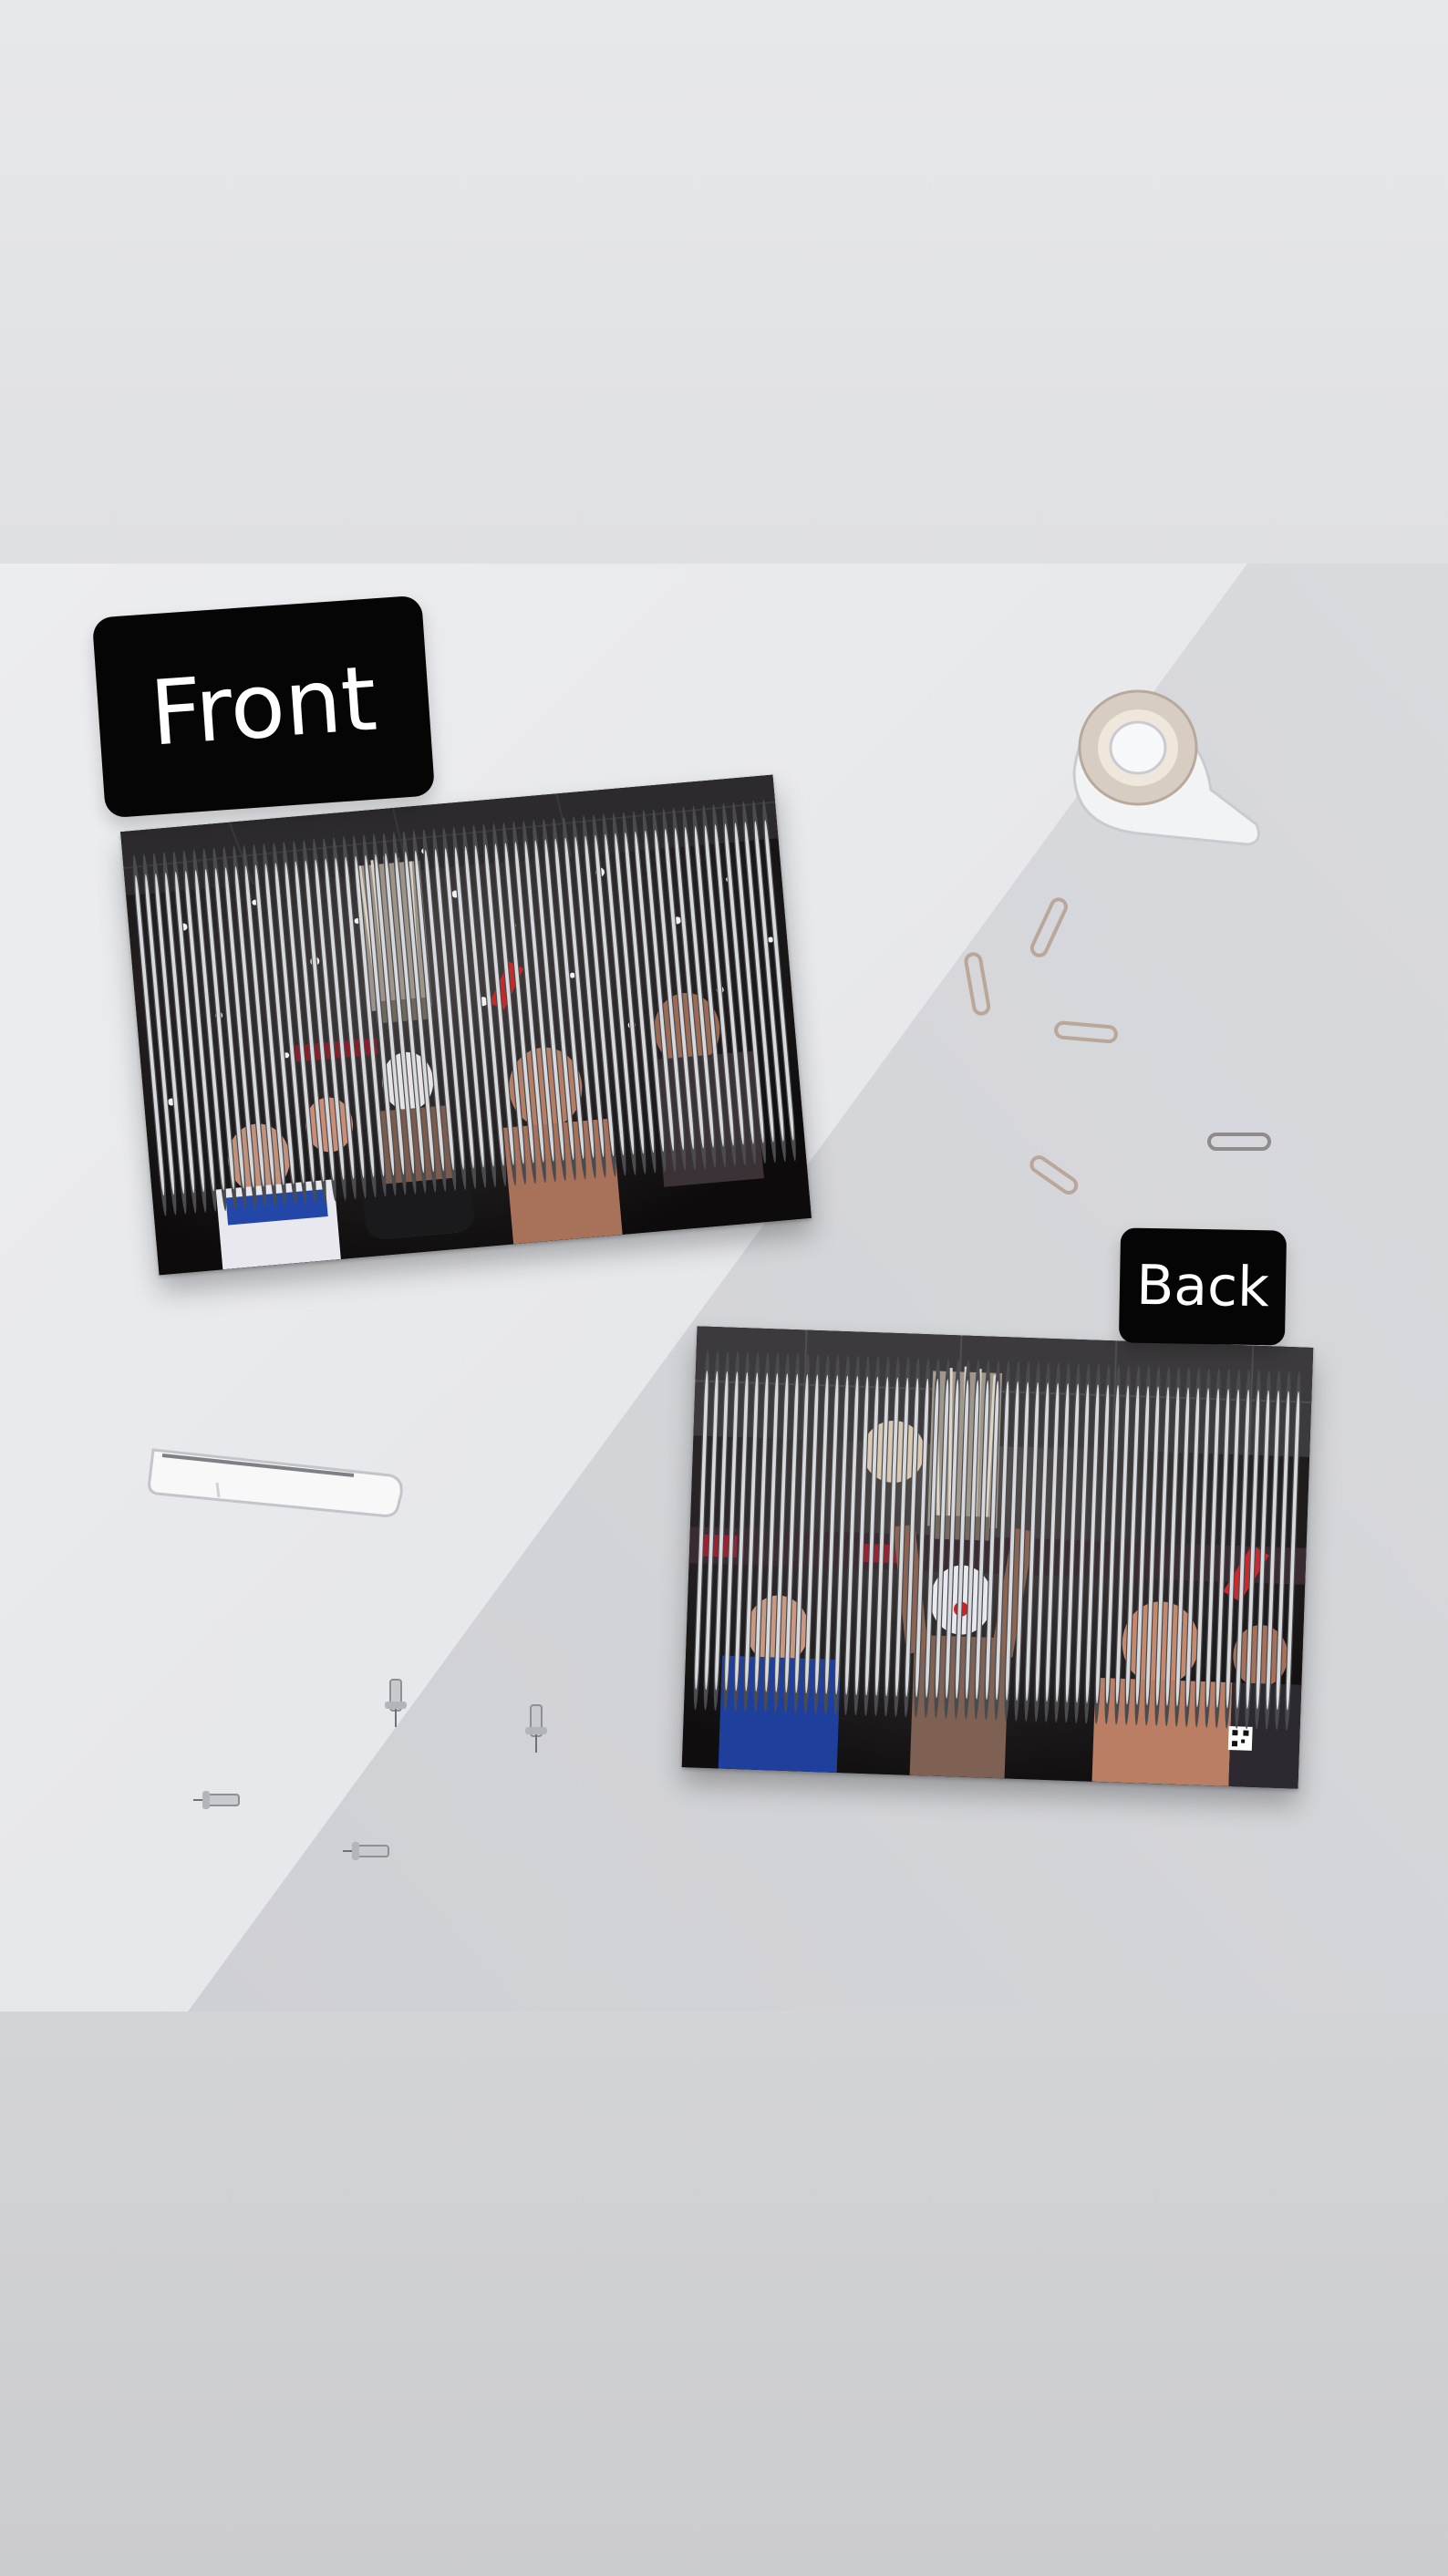 The width and height of the screenshot is (1448, 2576). I want to click on calendar-back, so click(997, 1557).